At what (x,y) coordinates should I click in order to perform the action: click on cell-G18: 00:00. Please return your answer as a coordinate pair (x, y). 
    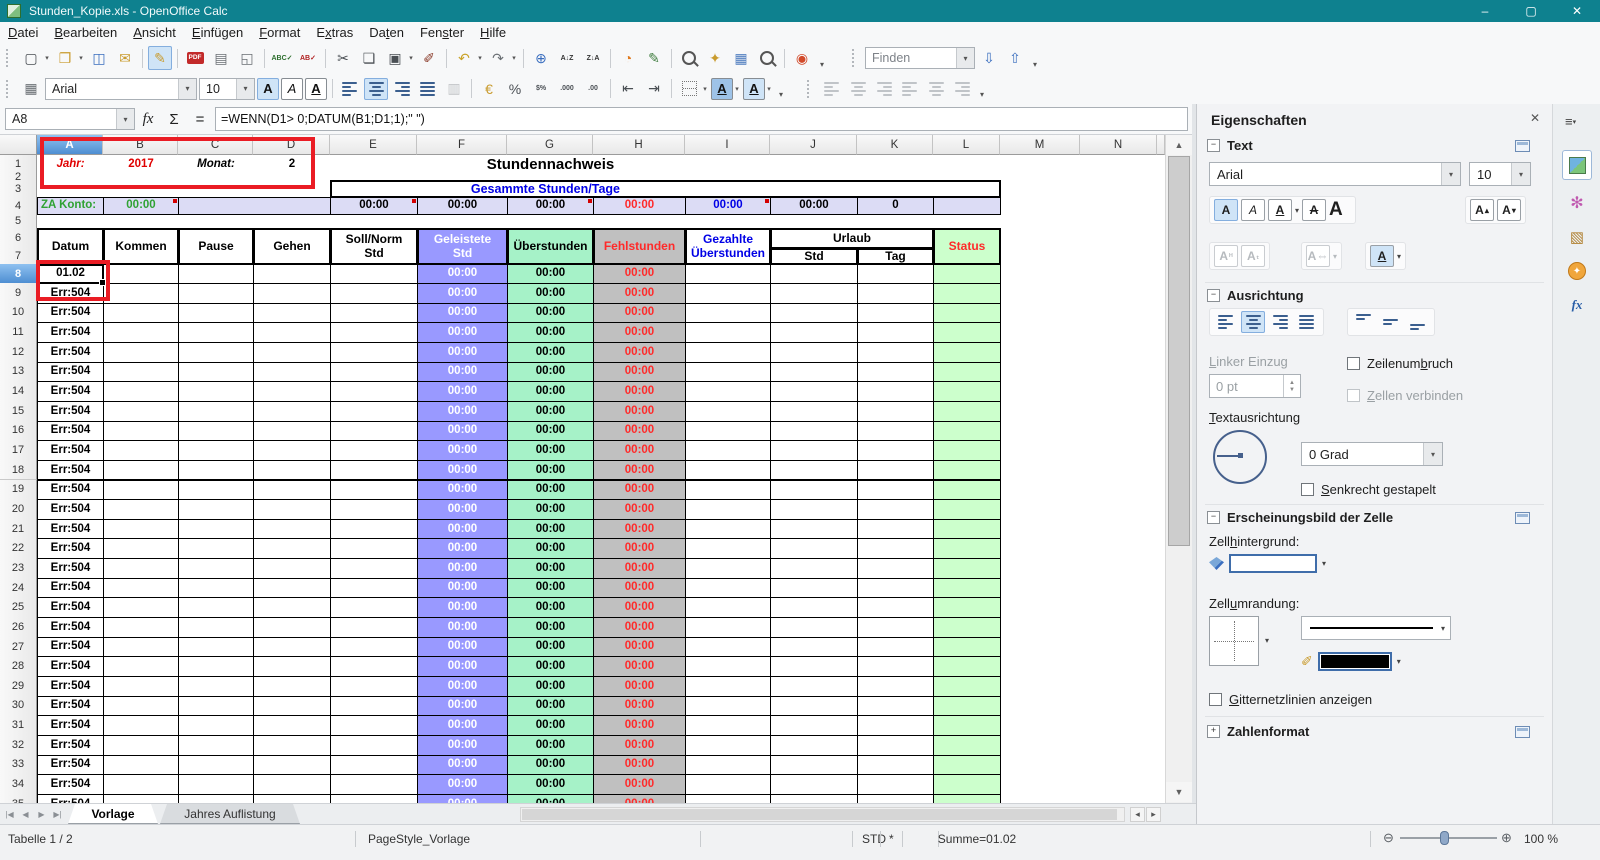
    Looking at the image, I should click on (550, 470).